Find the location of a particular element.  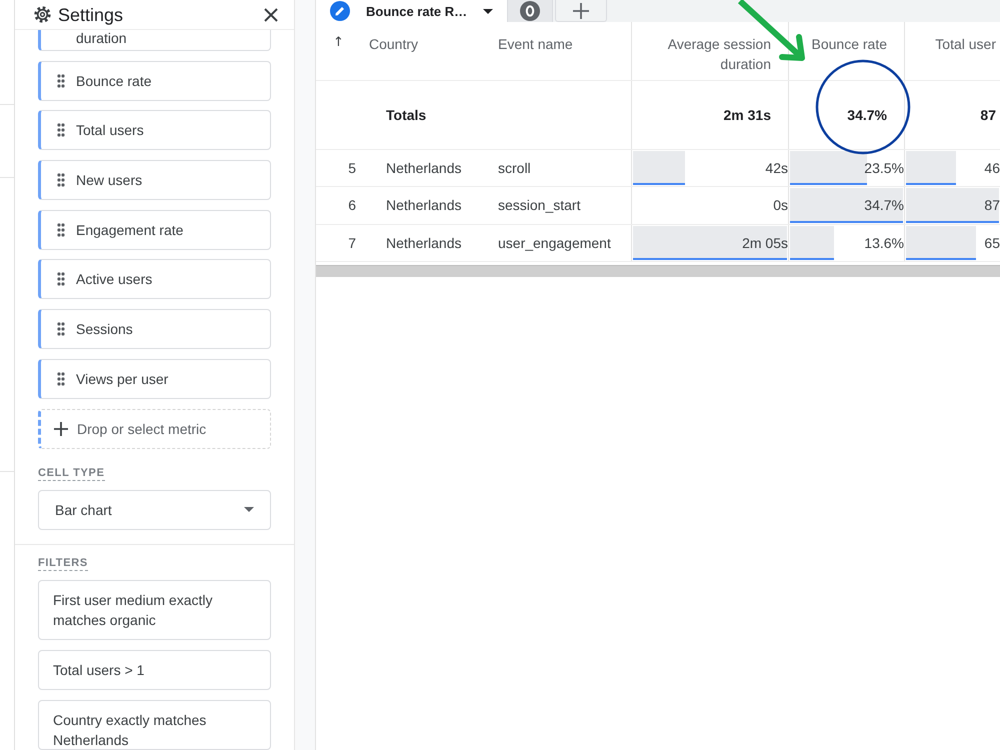

row-number: 6 is located at coordinates (352, 206).